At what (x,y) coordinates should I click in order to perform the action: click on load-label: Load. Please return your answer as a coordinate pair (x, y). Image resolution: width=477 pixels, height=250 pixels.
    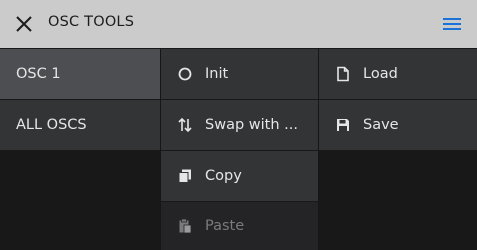
    Looking at the image, I should click on (380, 74).